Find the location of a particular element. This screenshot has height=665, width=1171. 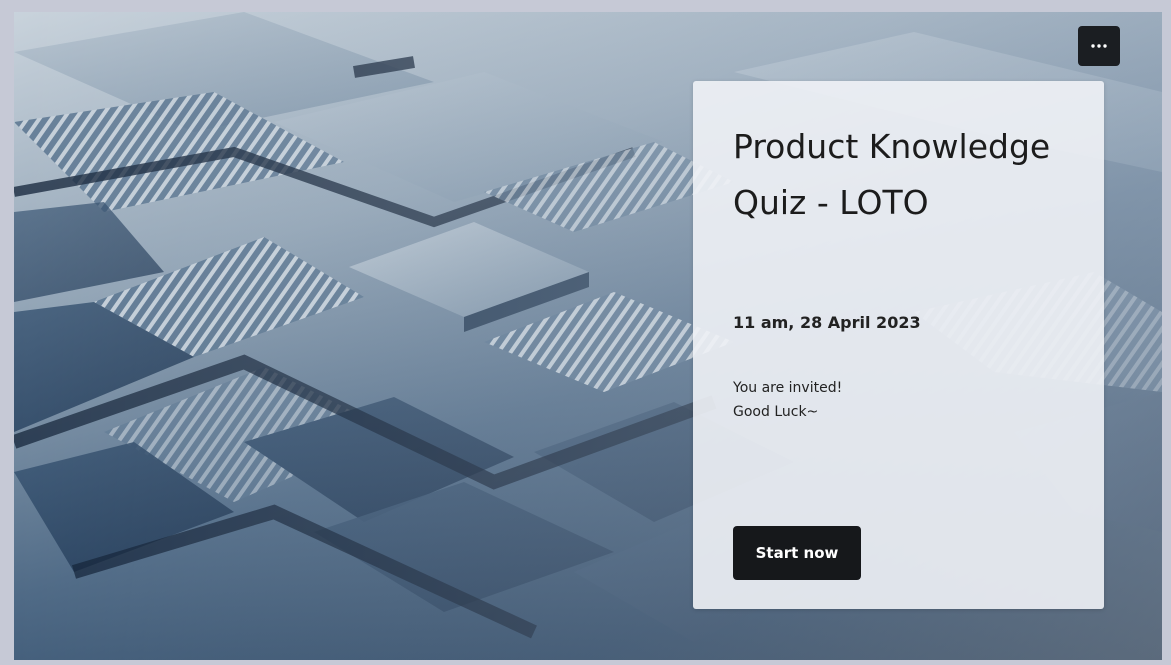

quiz-message-line: Good Luck~ is located at coordinates (776, 412).